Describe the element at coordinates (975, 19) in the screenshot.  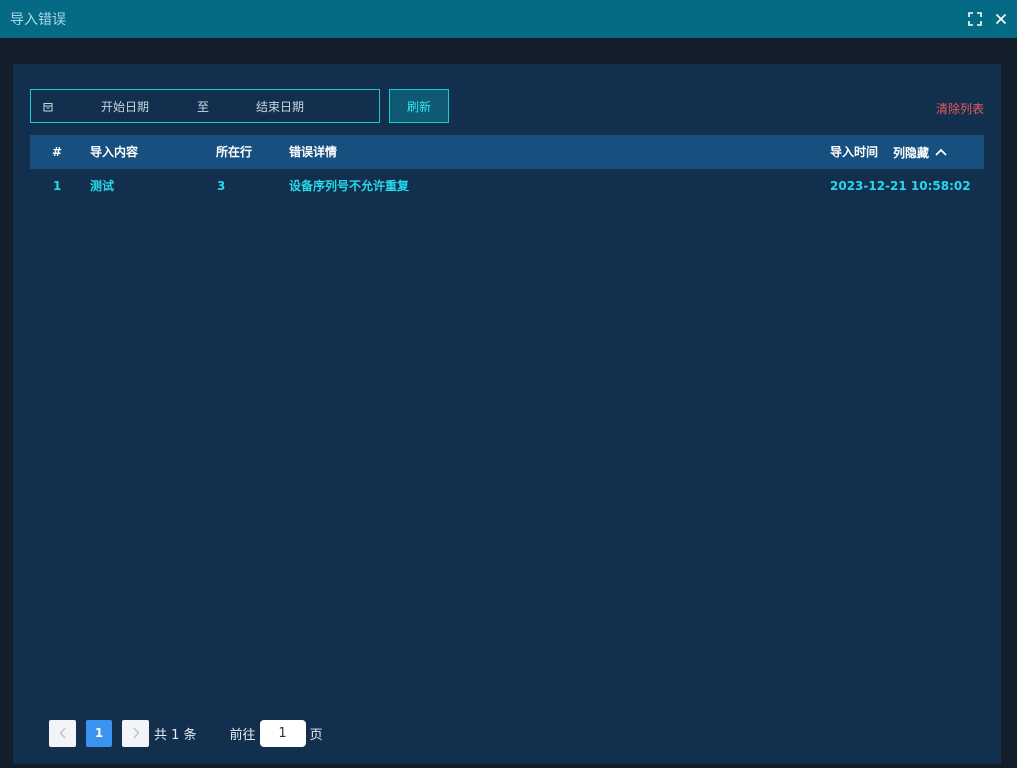
I see `fullscreen-icon` at that location.